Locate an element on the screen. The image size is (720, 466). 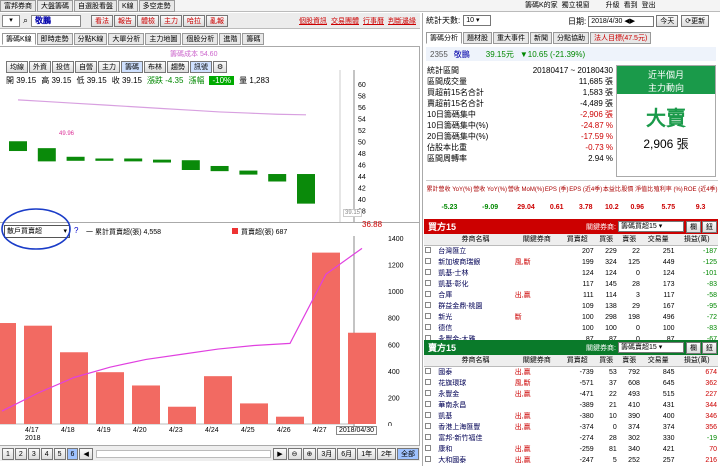
link-edge: 判斷邊緣 is located at coordinates (402, 21).